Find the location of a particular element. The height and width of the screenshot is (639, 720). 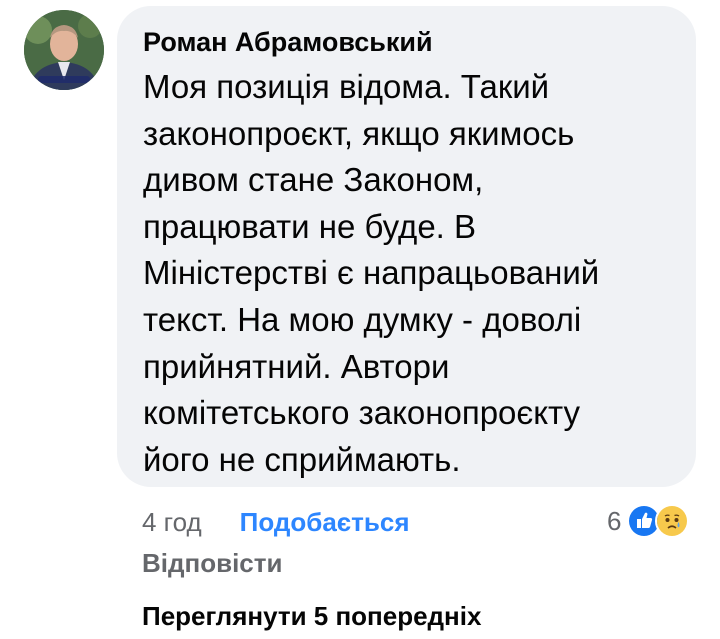

sad-icon is located at coordinates (672, 521).